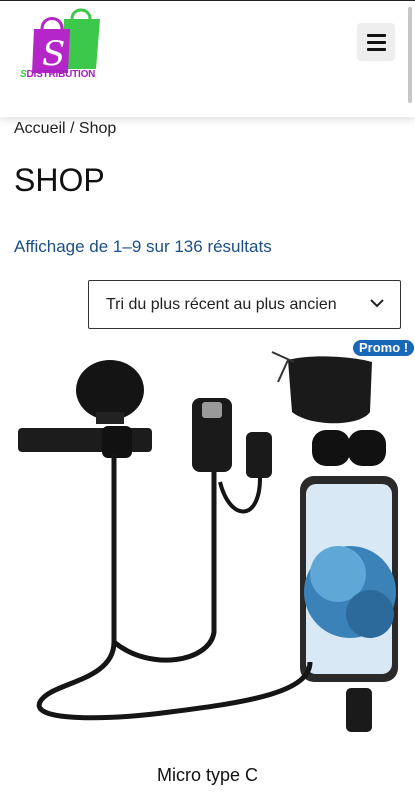  I want to click on result-count: Affichage de 1–9 sur 136 résultats, so click(143, 246).